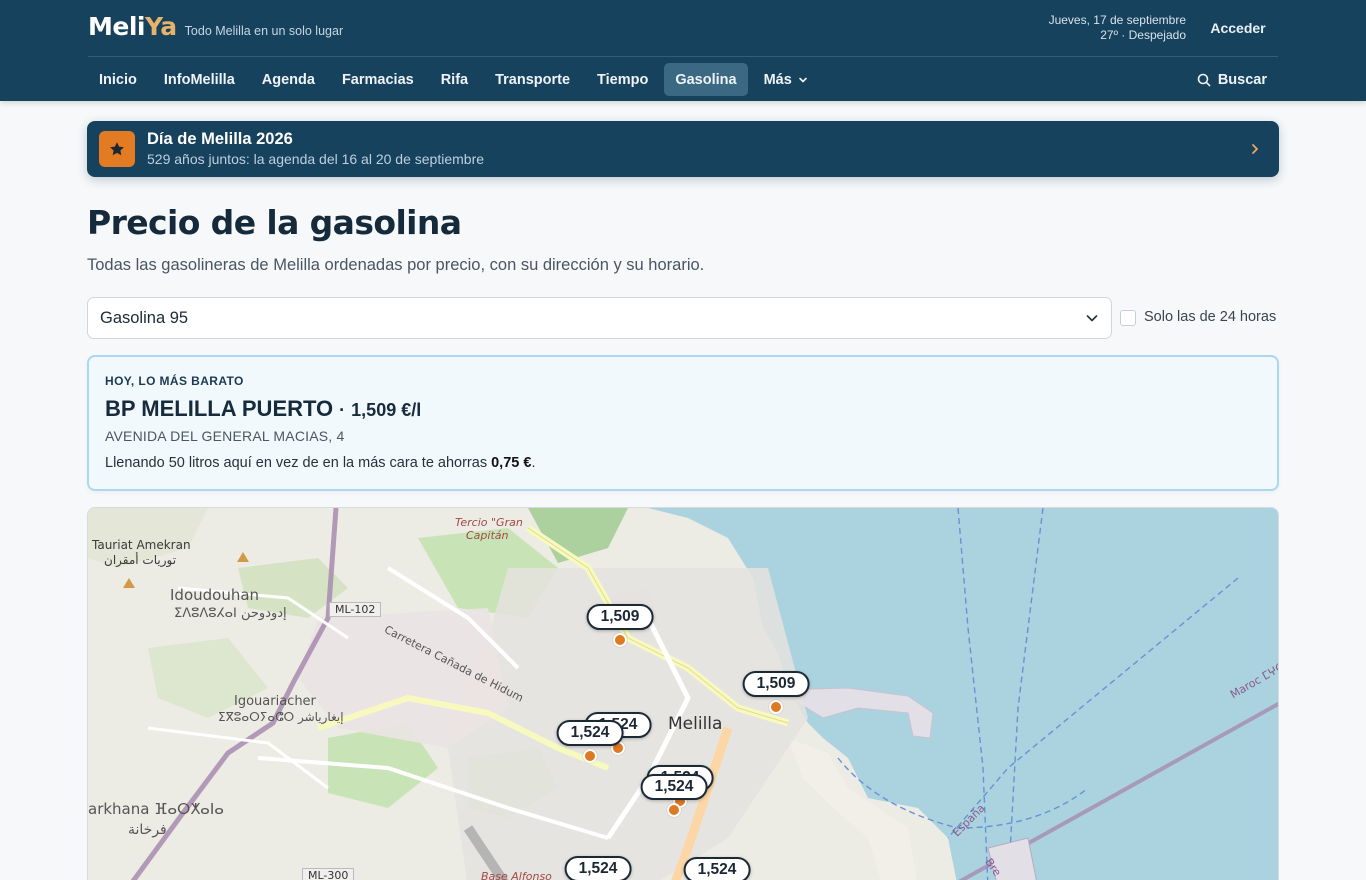 This screenshot has width=1366, height=880. Describe the element at coordinates (281, 717) in the screenshot. I see `map-label-igouariacher-alt: ⵉⴳⵓⴰⵔⵢⴰⵛⵔ إيغارياشر` at that location.